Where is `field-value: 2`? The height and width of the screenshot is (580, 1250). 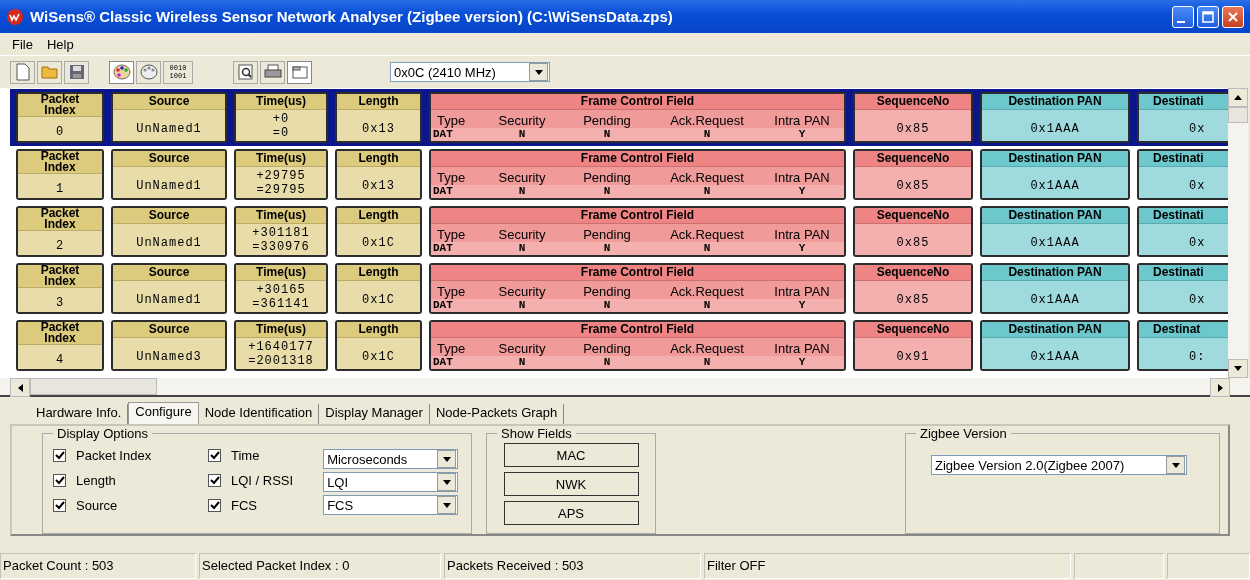 field-value: 2 is located at coordinates (60, 246).